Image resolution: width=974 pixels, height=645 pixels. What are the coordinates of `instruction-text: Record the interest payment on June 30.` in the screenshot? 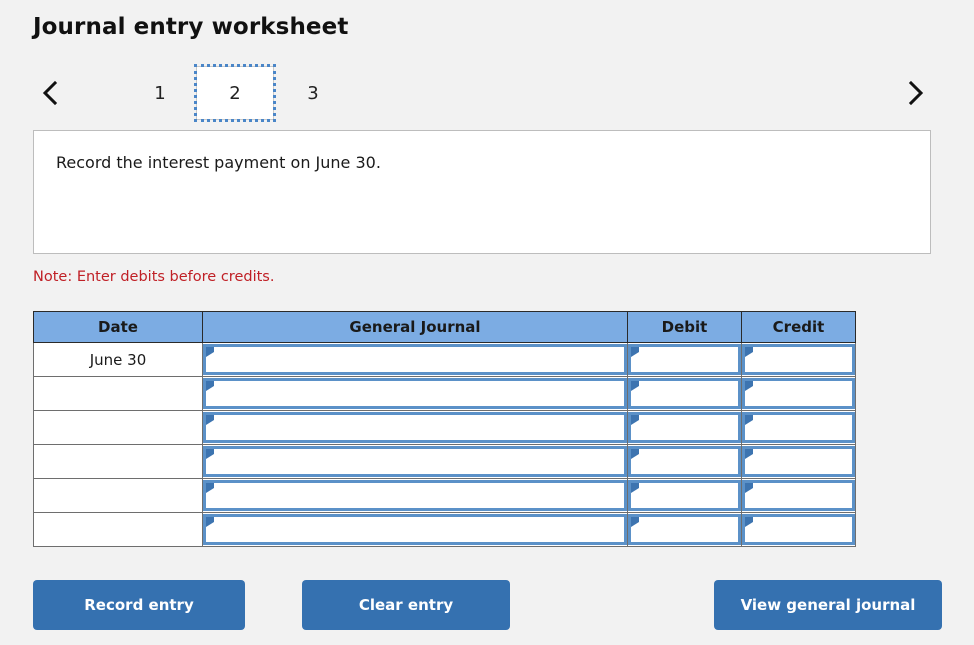 It's located at (218, 162).